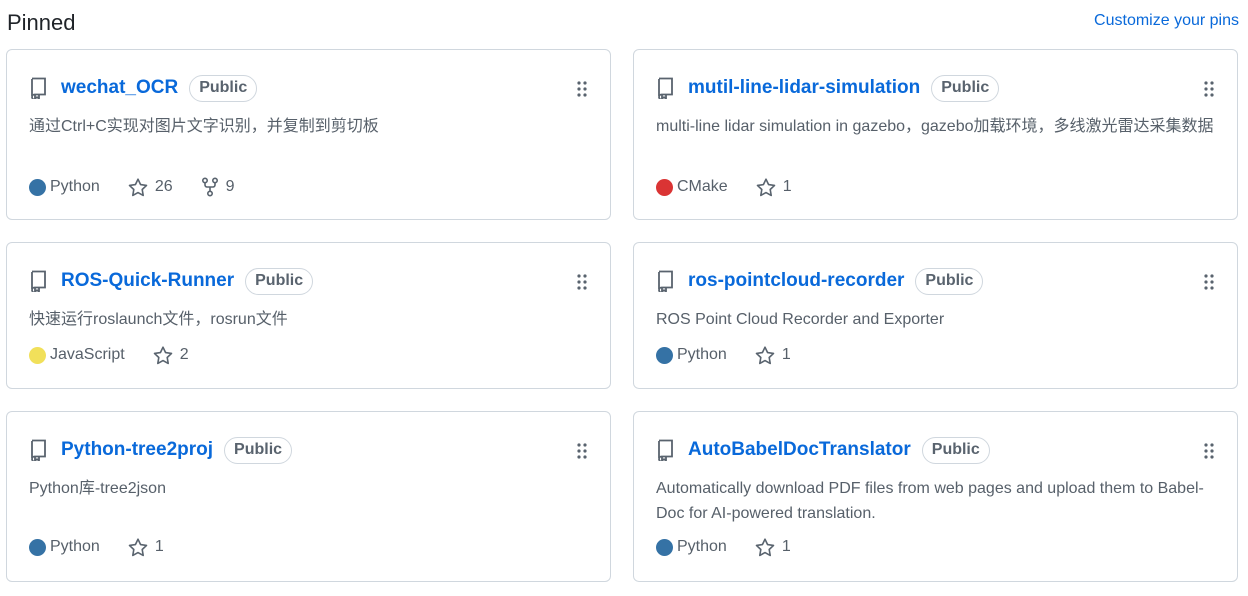 This screenshot has height=596, width=1248. I want to click on card-header: mutil-line-lidar-simulation Public, so click(828, 88).